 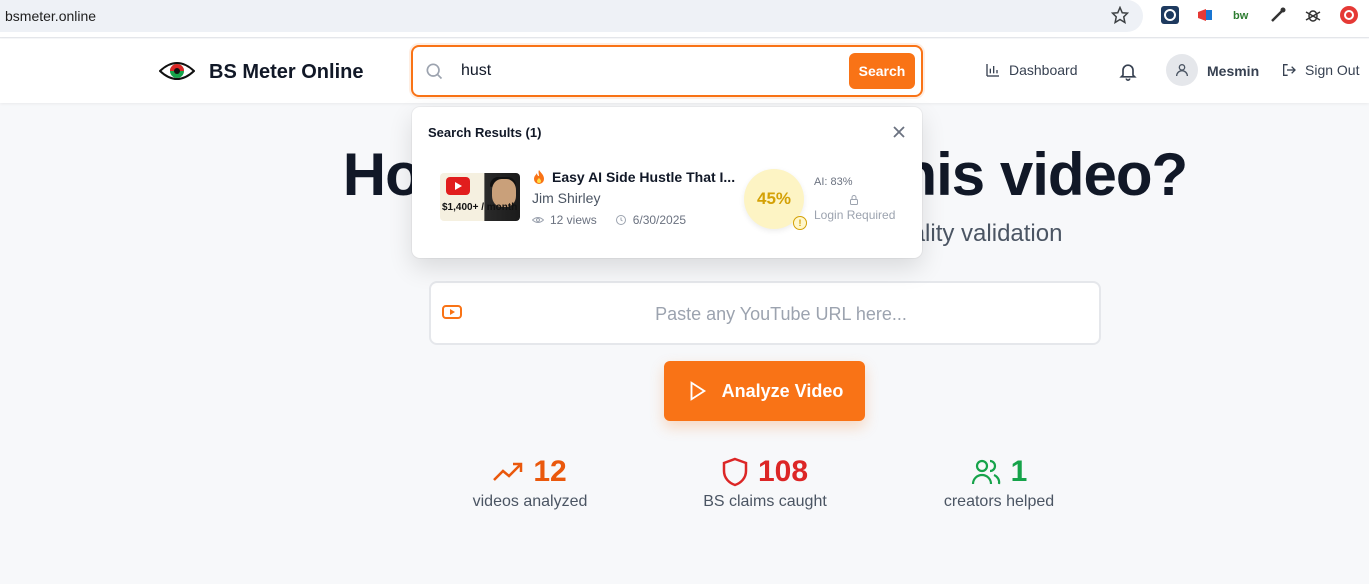 I want to click on bw-extension-icon: bw, so click(x=1242, y=15).